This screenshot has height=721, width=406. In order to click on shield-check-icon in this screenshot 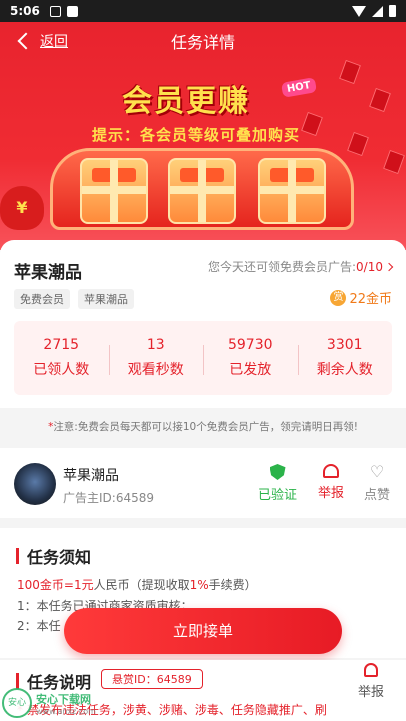, I will do `click(277, 472)`.